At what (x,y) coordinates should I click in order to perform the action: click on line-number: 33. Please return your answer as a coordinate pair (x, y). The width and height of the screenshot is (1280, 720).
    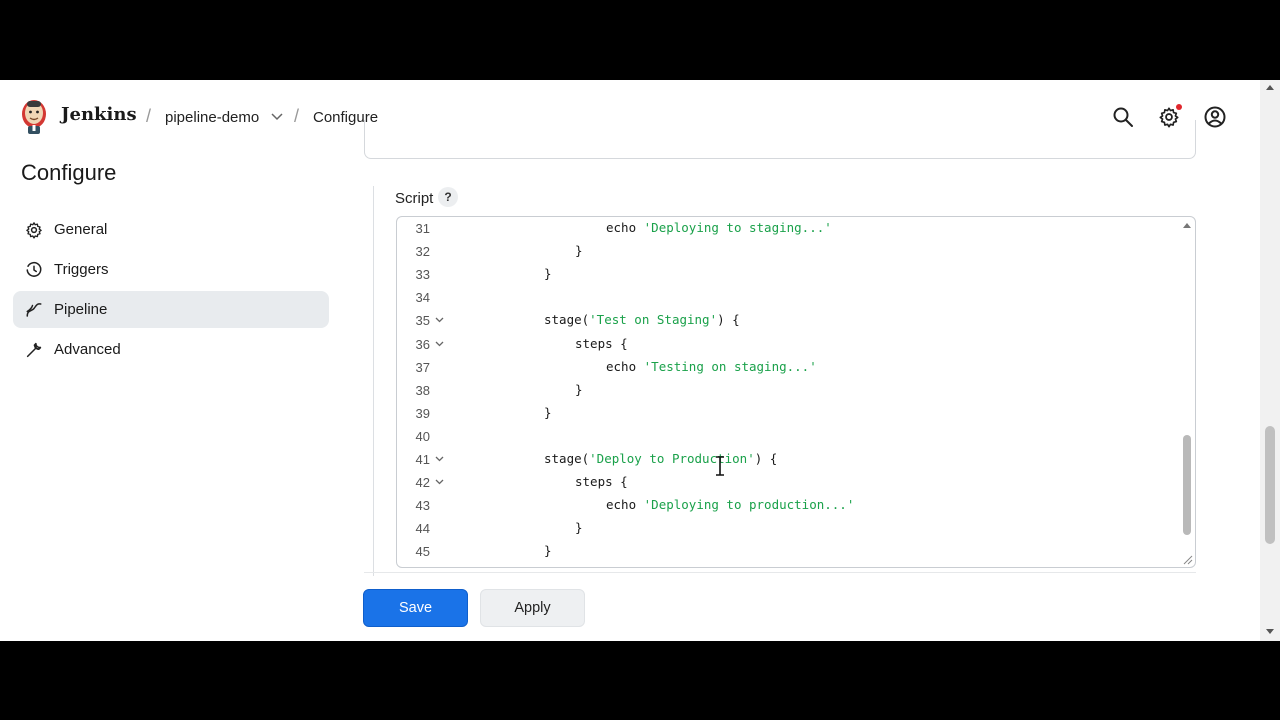
    Looking at the image, I should click on (422, 275).